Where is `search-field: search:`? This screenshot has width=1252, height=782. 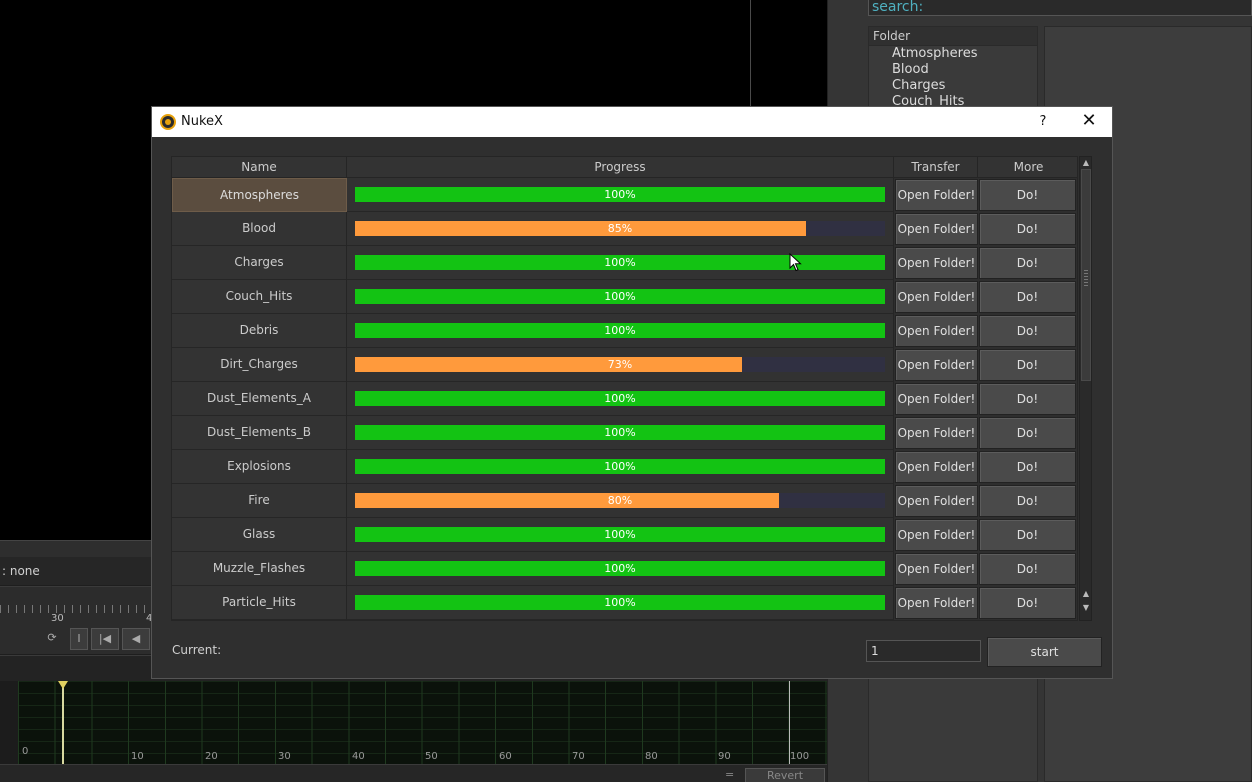 search-field: search: is located at coordinates (1060, 8).